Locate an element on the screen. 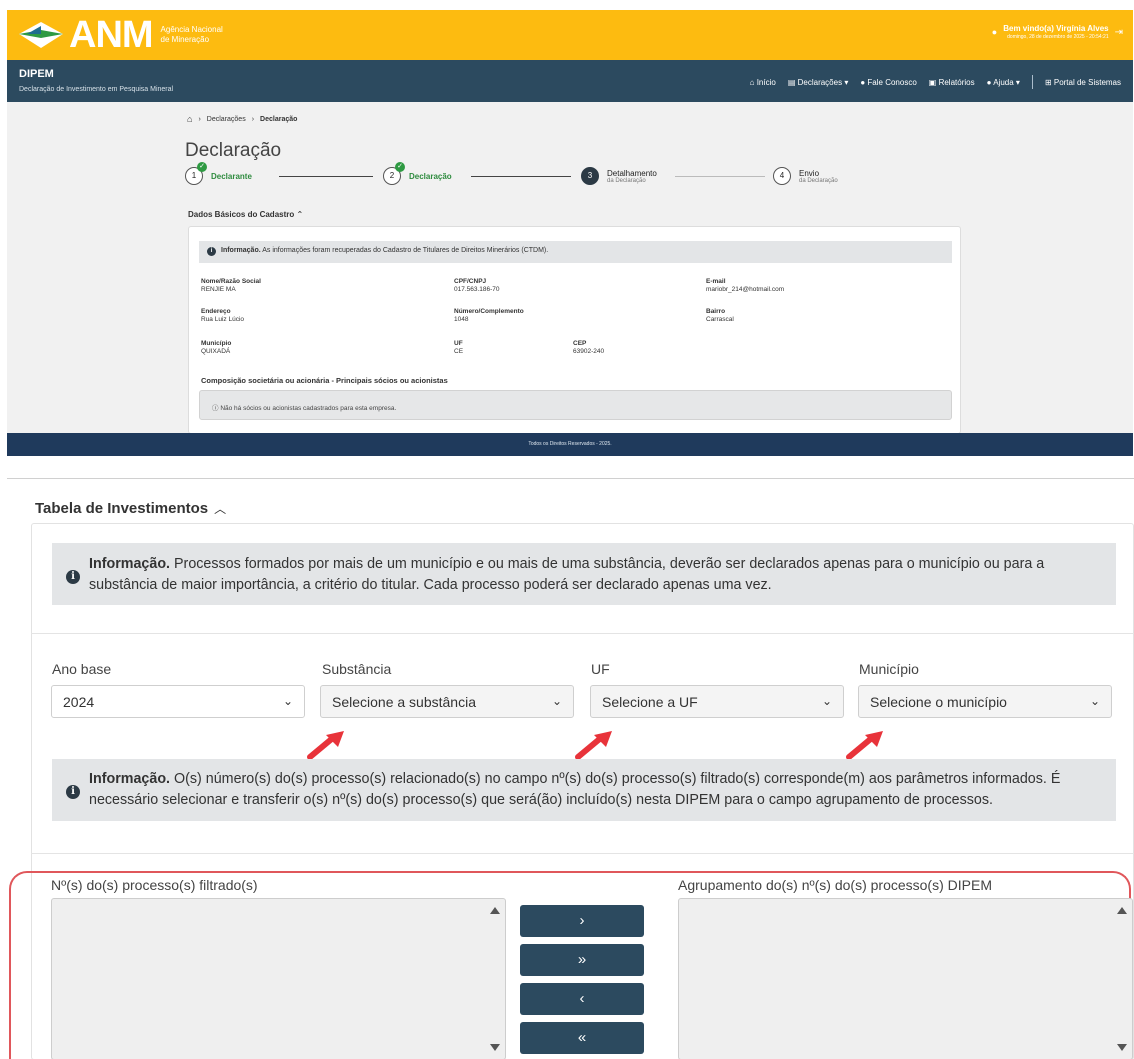 This screenshot has height=1059, width=1134. breadcrumb: ⌂ › Declarações › Declaração is located at coordinates (242, 119).